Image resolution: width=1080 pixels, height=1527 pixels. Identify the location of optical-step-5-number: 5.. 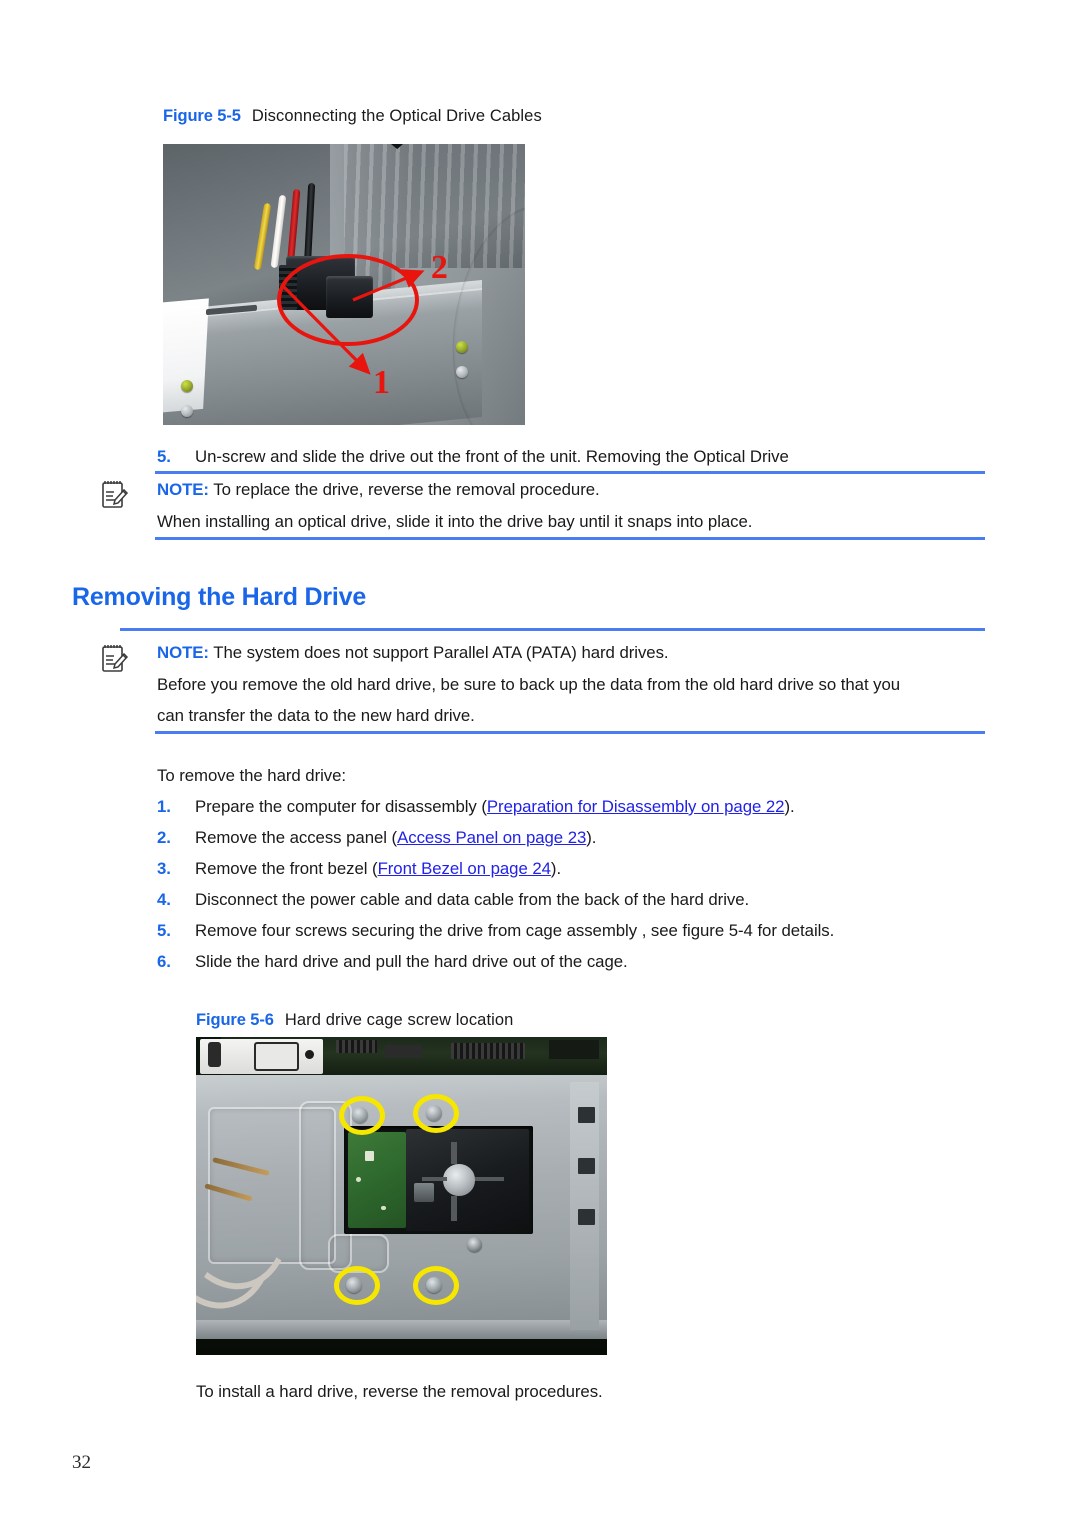
(164, 456).